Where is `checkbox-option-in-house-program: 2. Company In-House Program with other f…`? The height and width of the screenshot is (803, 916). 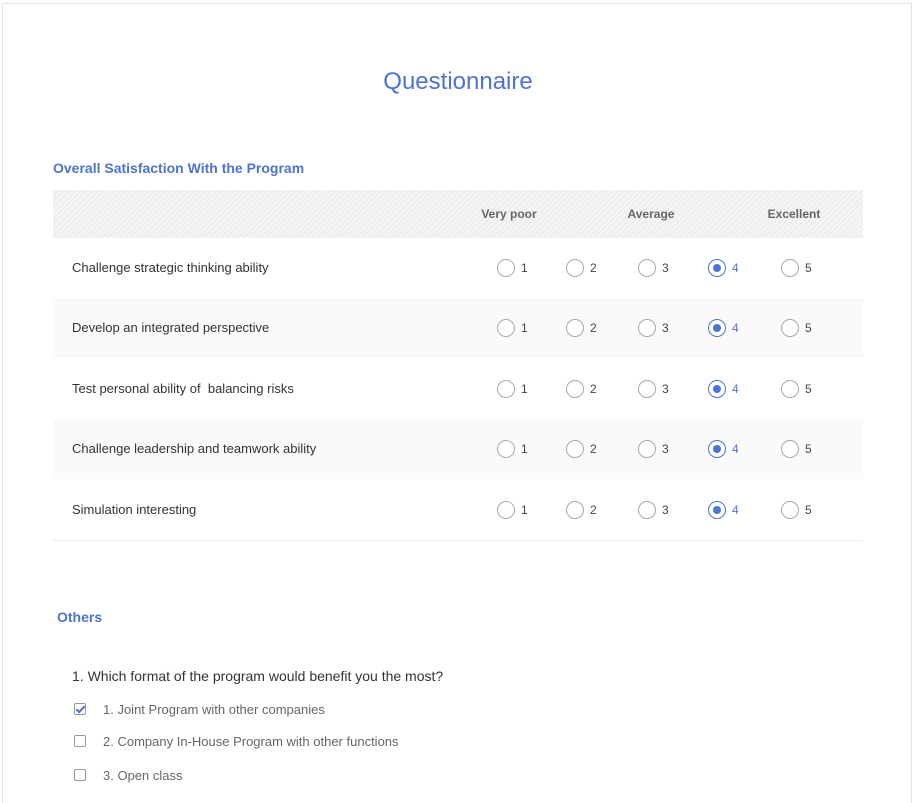 checkbox-option-in-house-program: 2. Company In-House Program with other f… is located at coordinates (236, 741).